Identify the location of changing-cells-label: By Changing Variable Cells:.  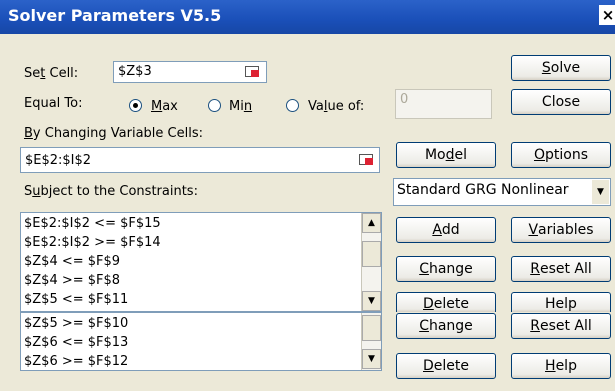
(113, 133).